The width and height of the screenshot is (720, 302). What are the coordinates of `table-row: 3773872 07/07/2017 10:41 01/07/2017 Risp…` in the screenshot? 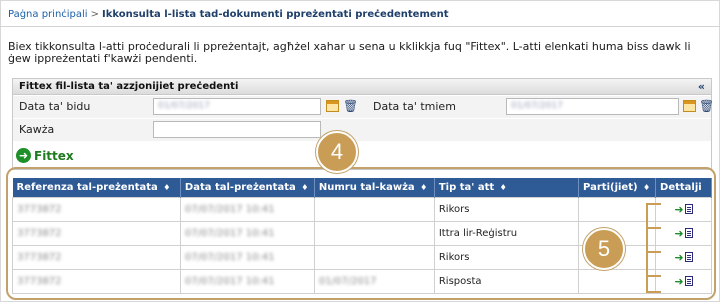 It's located at (362, 281).